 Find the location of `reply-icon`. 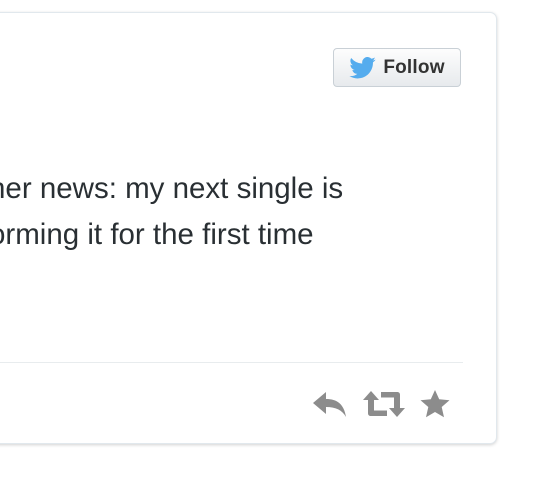

reply-icon is located at coordinates (330, 404).